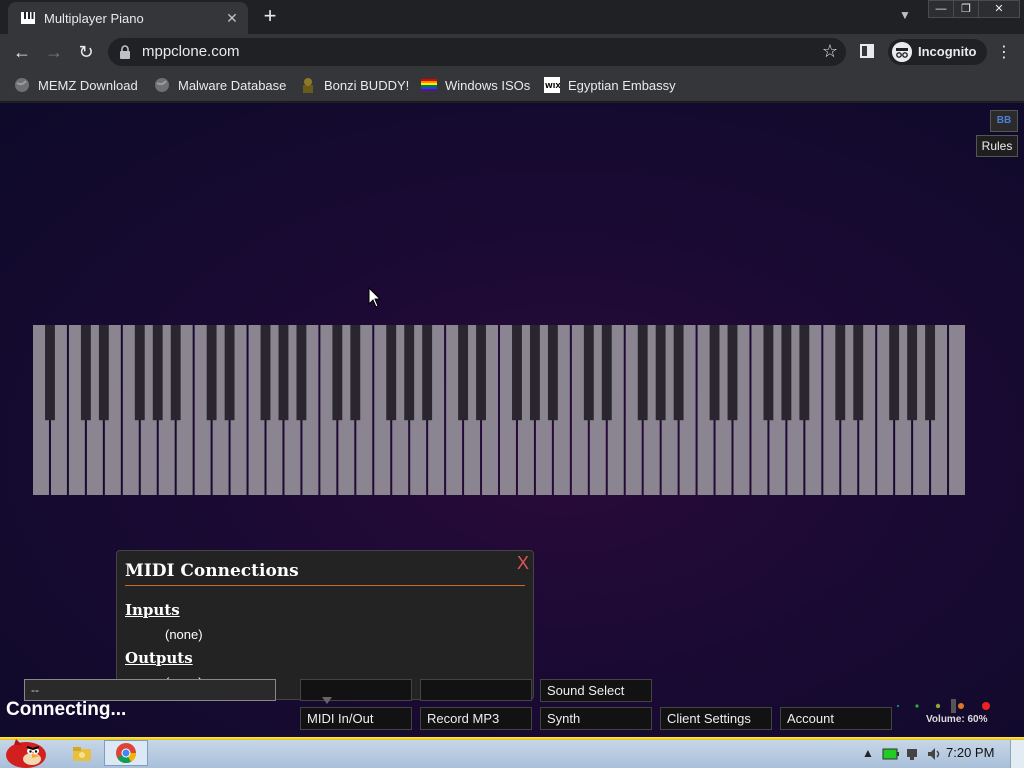 Image resolution: width=1024 pixels, height=768 pixels. What do you see at coordinates (150, 690) in the screenshot?
I see `chat-input: --` at bounding box center [150, 690].